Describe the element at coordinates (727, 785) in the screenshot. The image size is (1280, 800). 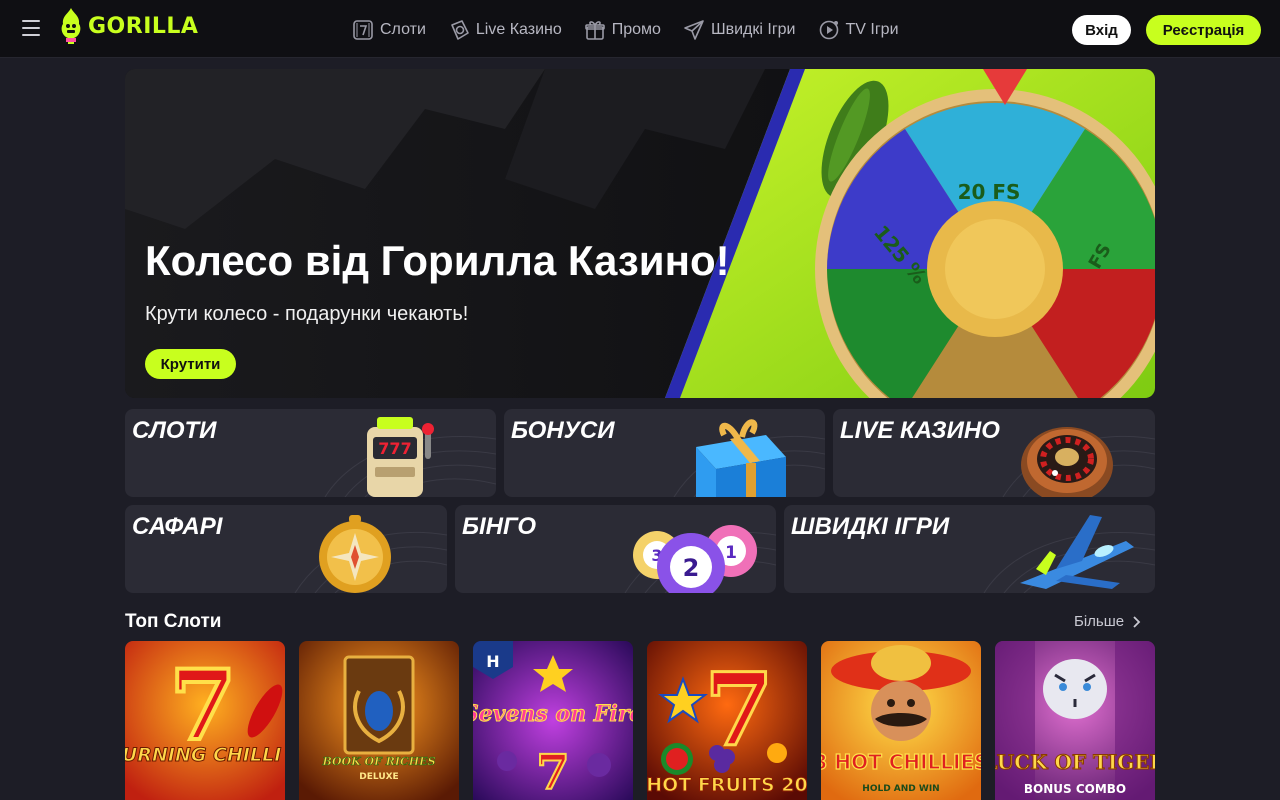
I see `game-title: HOT FRUITS 20` at that location.